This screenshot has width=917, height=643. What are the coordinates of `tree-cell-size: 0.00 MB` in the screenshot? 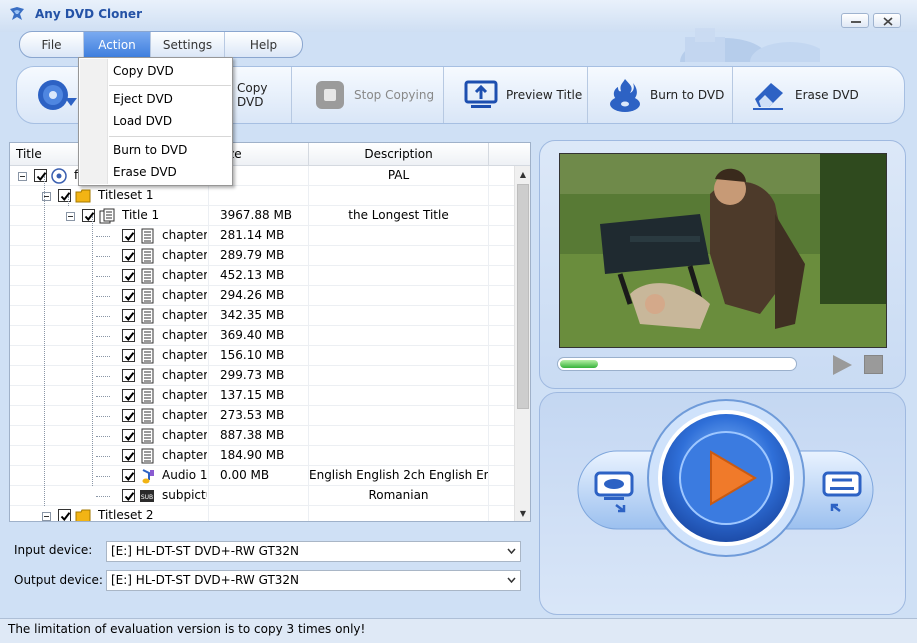 It's located at (259, 476).